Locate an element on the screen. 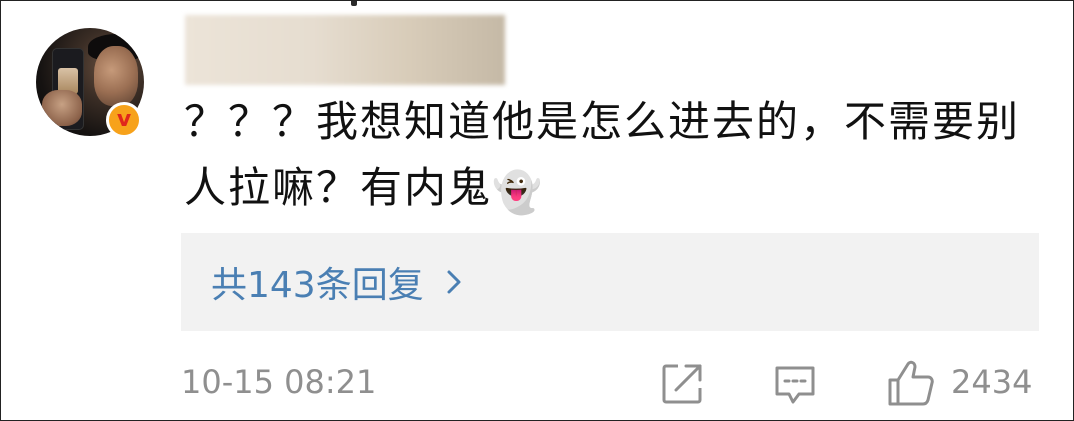 This screenshot has width=1074, height=421. reply-button is located at coordinates (795, 384).